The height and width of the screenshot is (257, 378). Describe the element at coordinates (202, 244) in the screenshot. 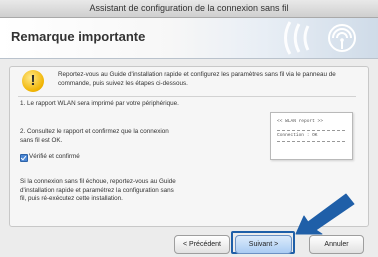

I see `back-button: < Précédent` at that location.